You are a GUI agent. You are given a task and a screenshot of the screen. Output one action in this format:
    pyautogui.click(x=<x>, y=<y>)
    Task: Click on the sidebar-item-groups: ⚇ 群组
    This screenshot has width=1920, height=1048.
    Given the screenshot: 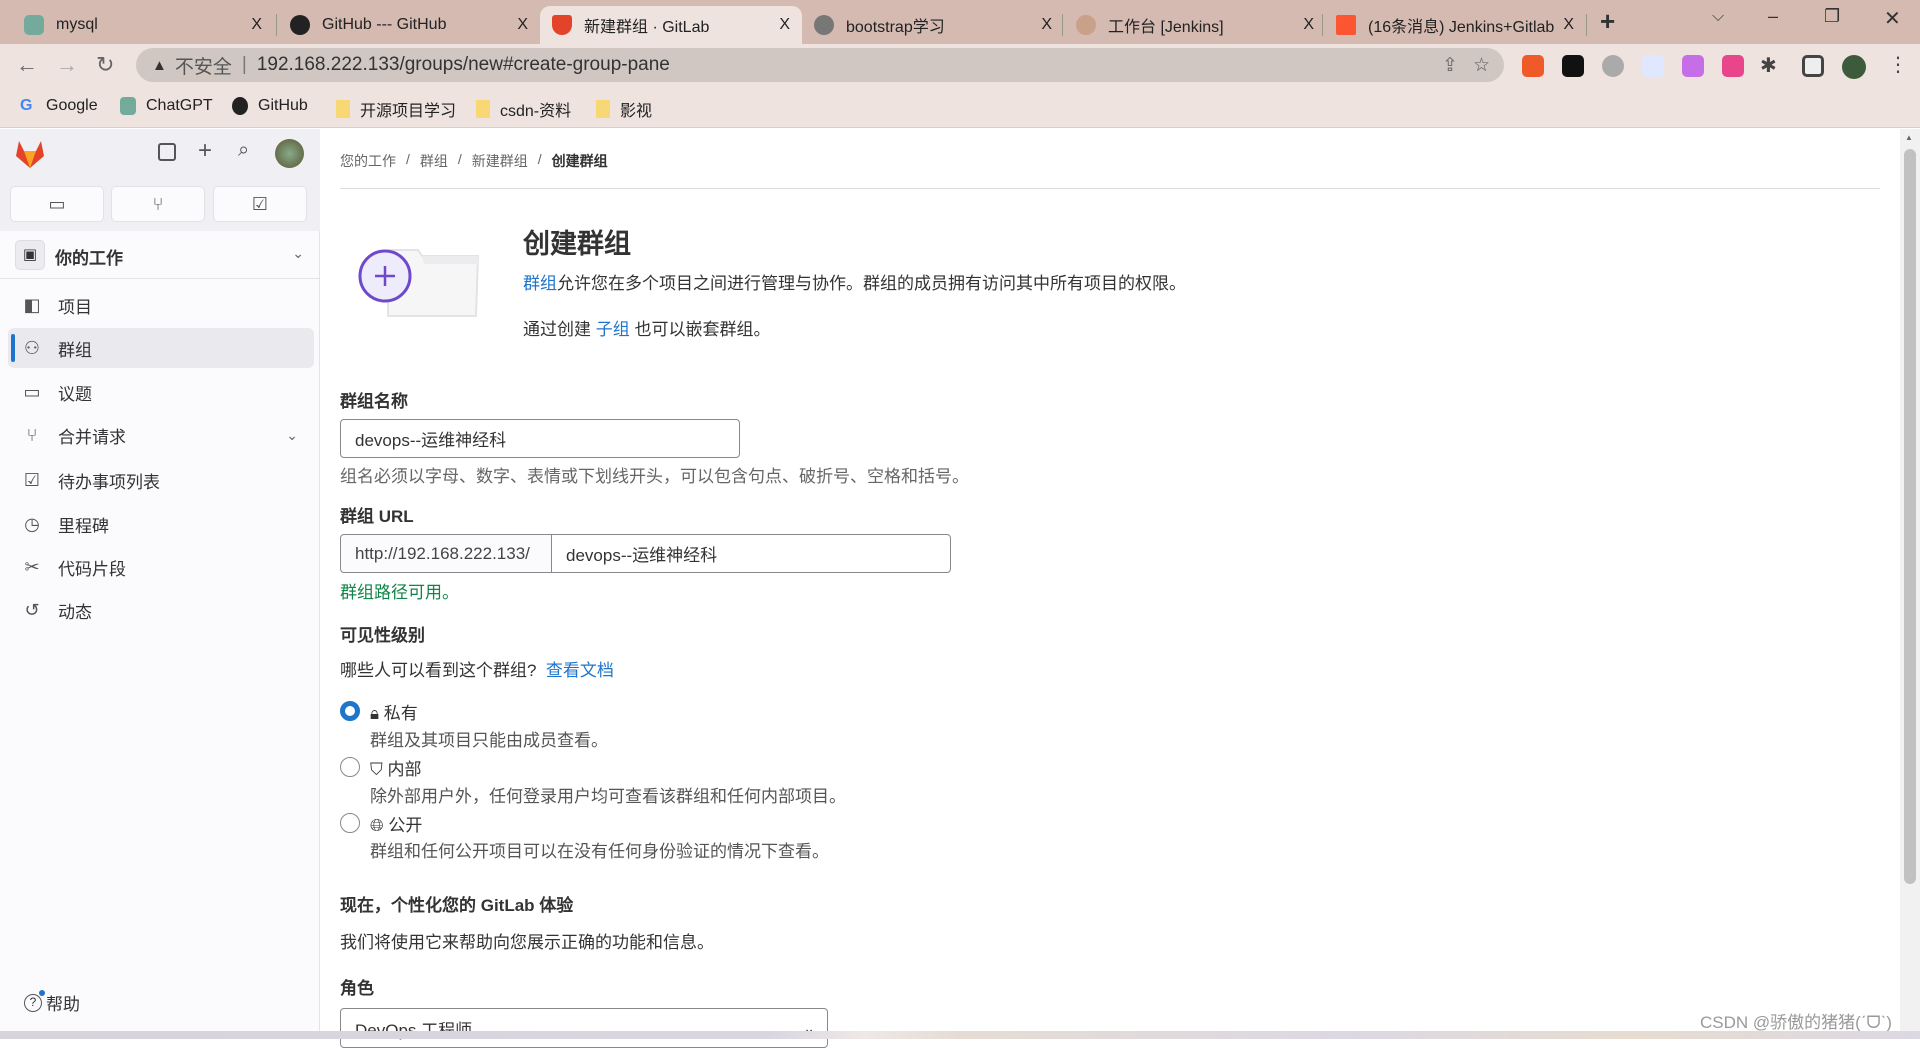 What is the action you would take?
    pyautogui.click(x=161, y=348)
    